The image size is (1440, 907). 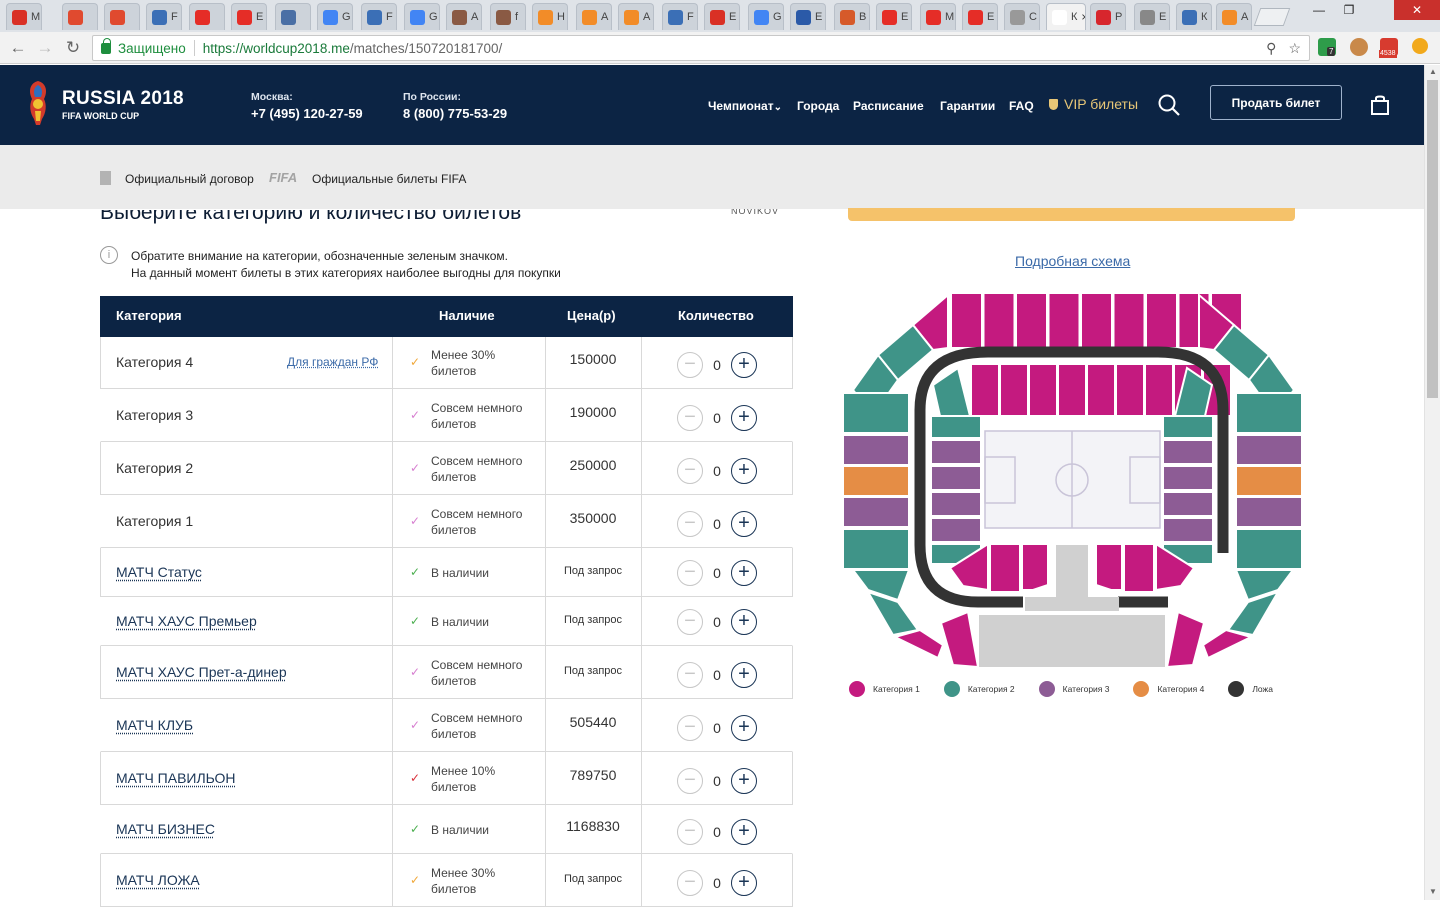 I want to click on nav-vip-tickets: VIP билеты, so click(x=1093, y=104).